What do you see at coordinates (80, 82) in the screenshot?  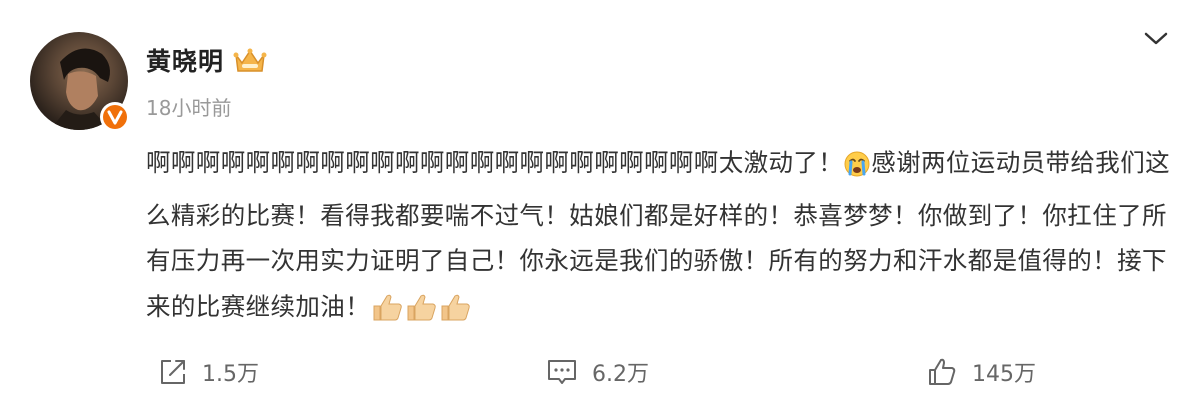 I see `avatar-container` at bounding box center [80, 82].